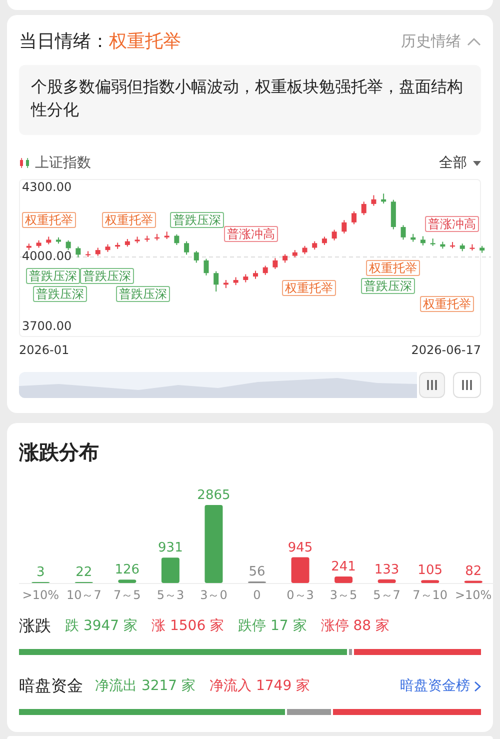 The width and height of the screenshot is (500, 739). Describe the element at coordinates (35, 626) in the screenshot. I see `breadth-label: 涨跌` at that location.